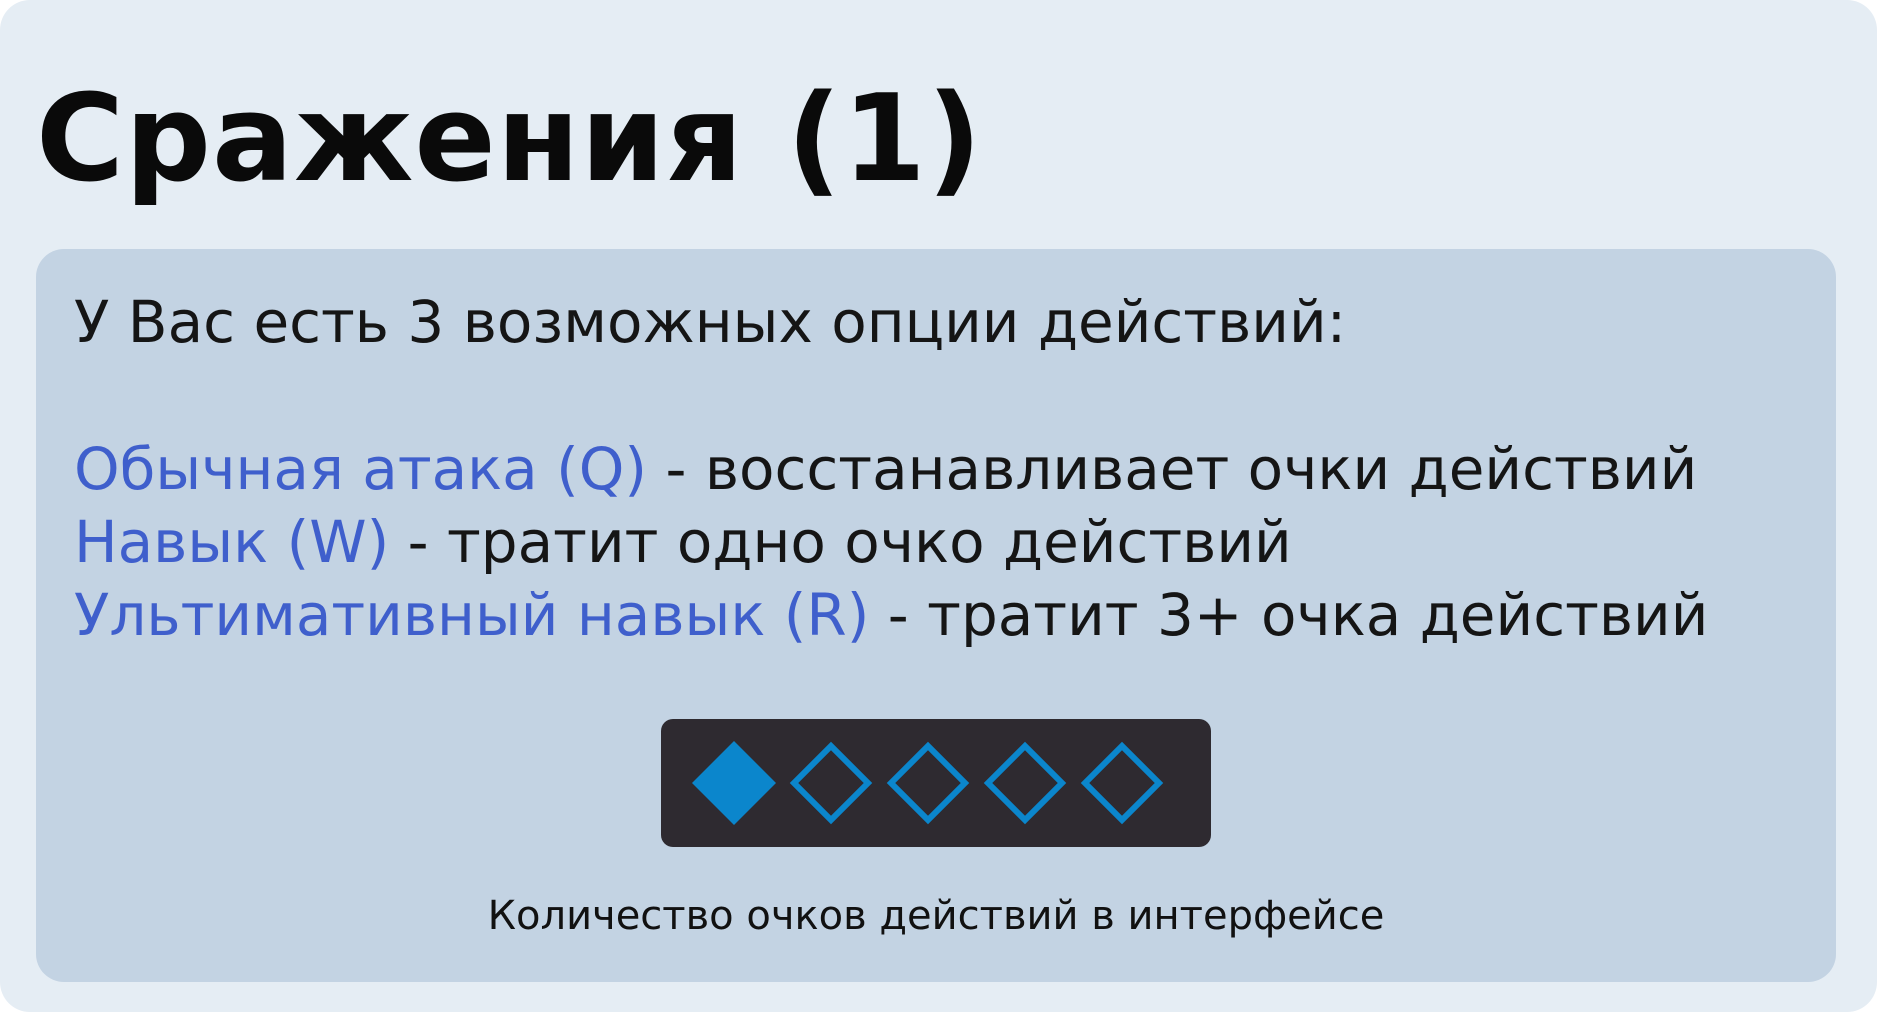 The width and height of the screenshot is (1877, 1012). I want to click on action-point-filled-icon, so click(734, 783).